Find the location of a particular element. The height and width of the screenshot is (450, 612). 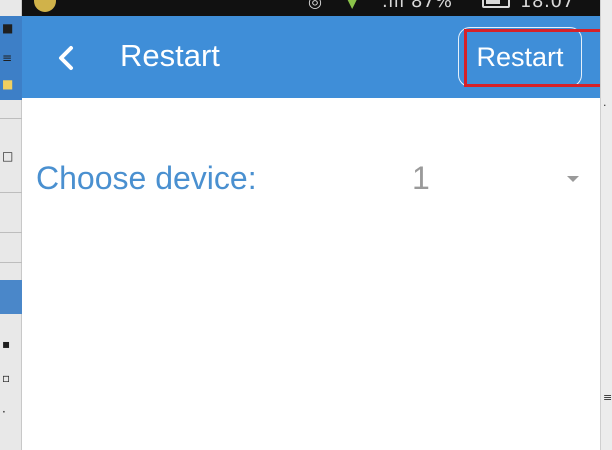

status-indicators: .ııı 87% is located at coordinates (417, 6).